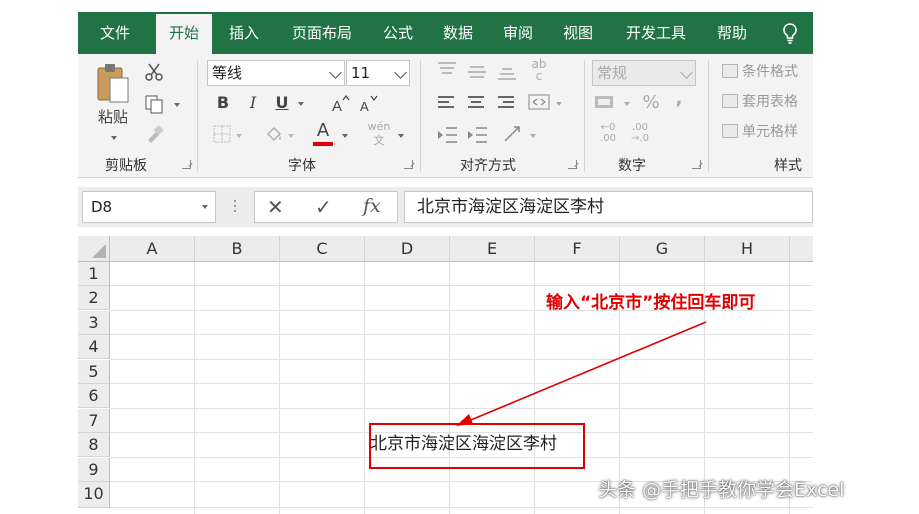 Image resolution: width=919 pixels, height=514 pixels. What do you see at coordinates (152, 249) in the screenshot?
I see `column-header: A` at bounding box center [152, 249].